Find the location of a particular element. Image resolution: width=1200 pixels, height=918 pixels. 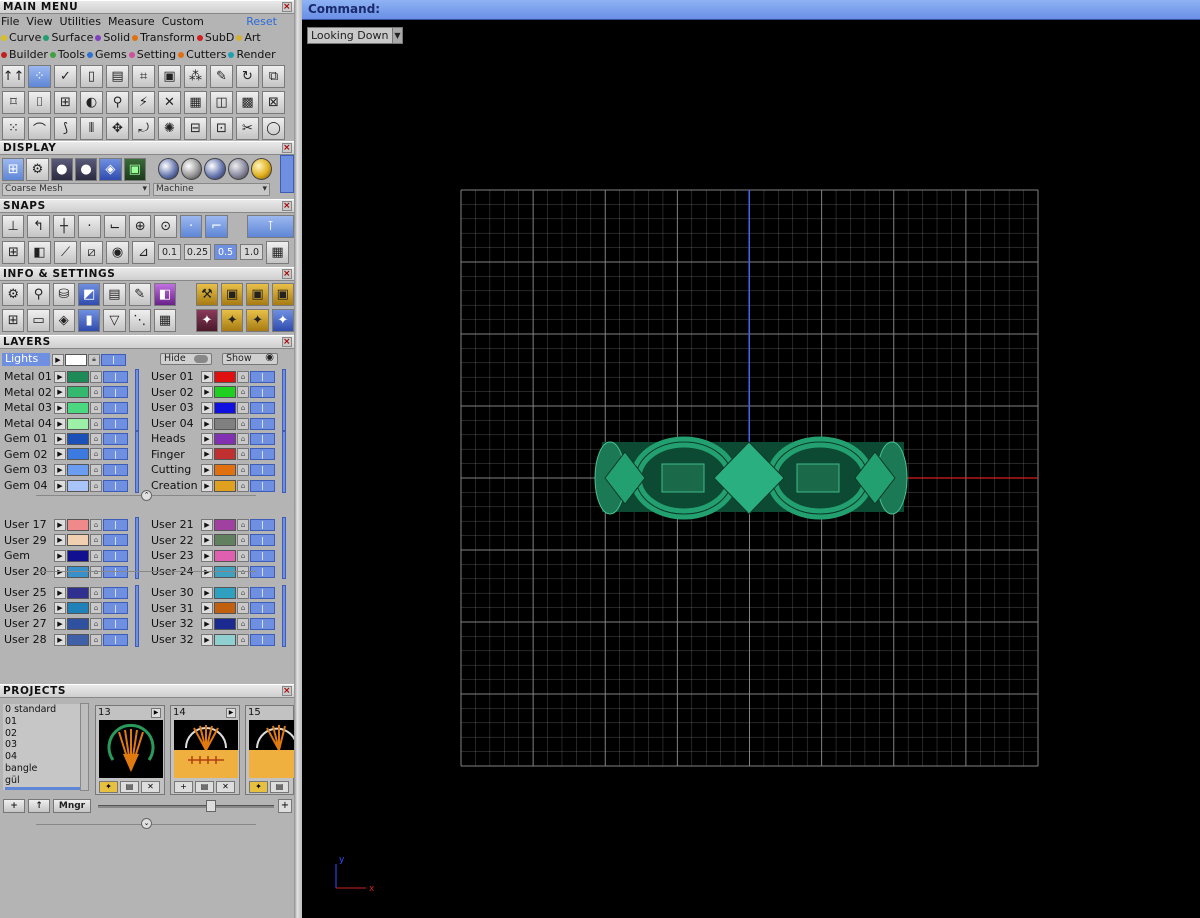

metal-sphere-icon is located at coordinates (215, 169).